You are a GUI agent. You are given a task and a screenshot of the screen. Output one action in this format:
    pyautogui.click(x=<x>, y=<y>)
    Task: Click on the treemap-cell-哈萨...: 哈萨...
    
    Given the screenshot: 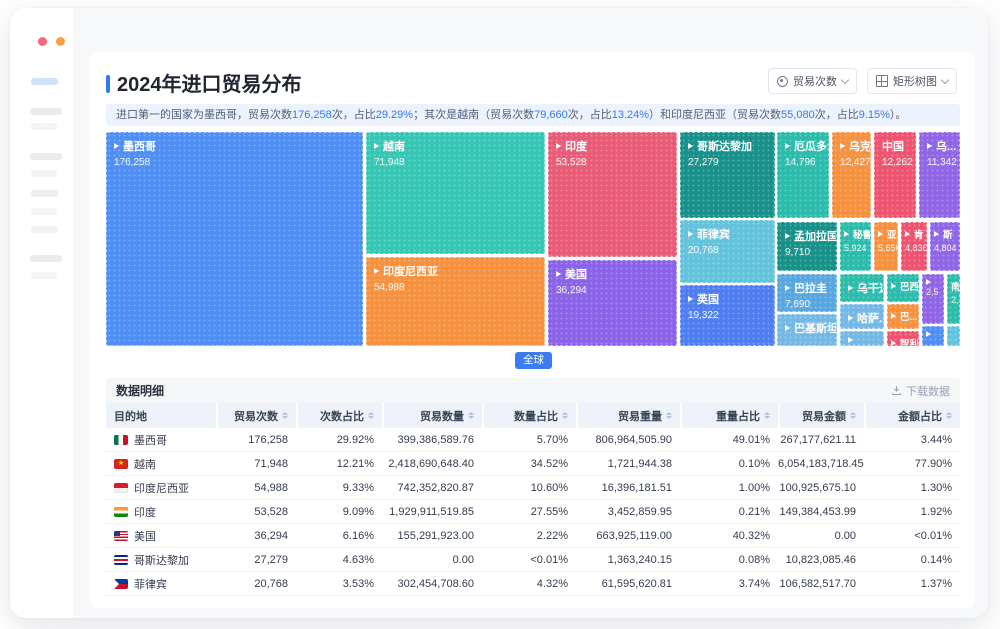 What is the action you would take?
    pyautogui.click(x=862, y=316)
    